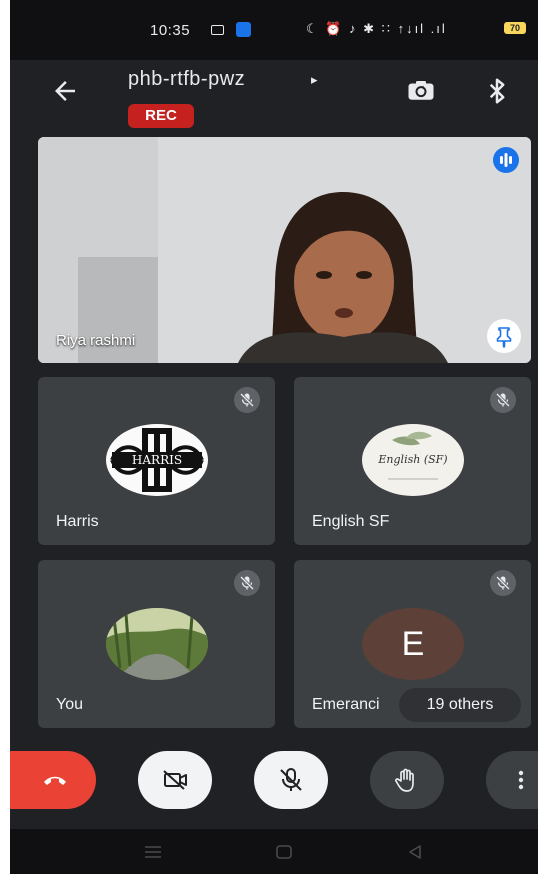 Image resolution: width=548 pixels, height=874 pixels. I want to click on participant-name: English SF, so click(351, 521).